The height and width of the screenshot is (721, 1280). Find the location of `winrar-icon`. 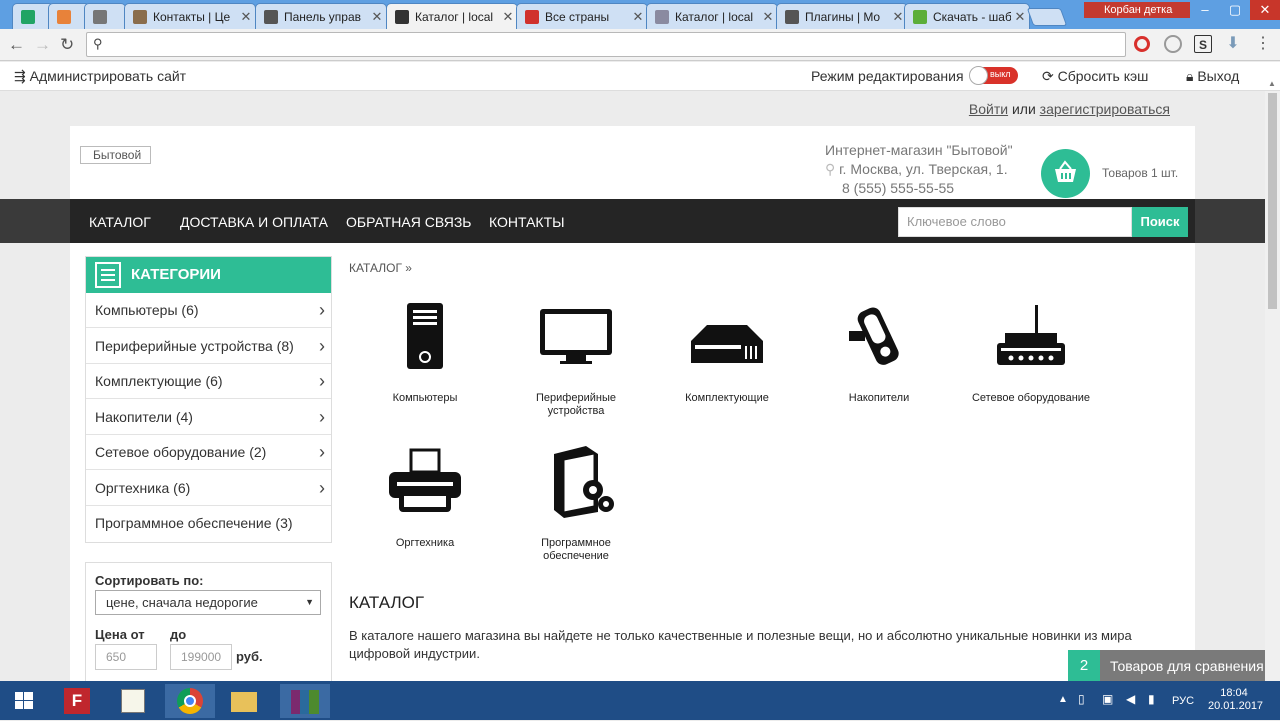

winrar-icon is located at coordinates (305, 701).